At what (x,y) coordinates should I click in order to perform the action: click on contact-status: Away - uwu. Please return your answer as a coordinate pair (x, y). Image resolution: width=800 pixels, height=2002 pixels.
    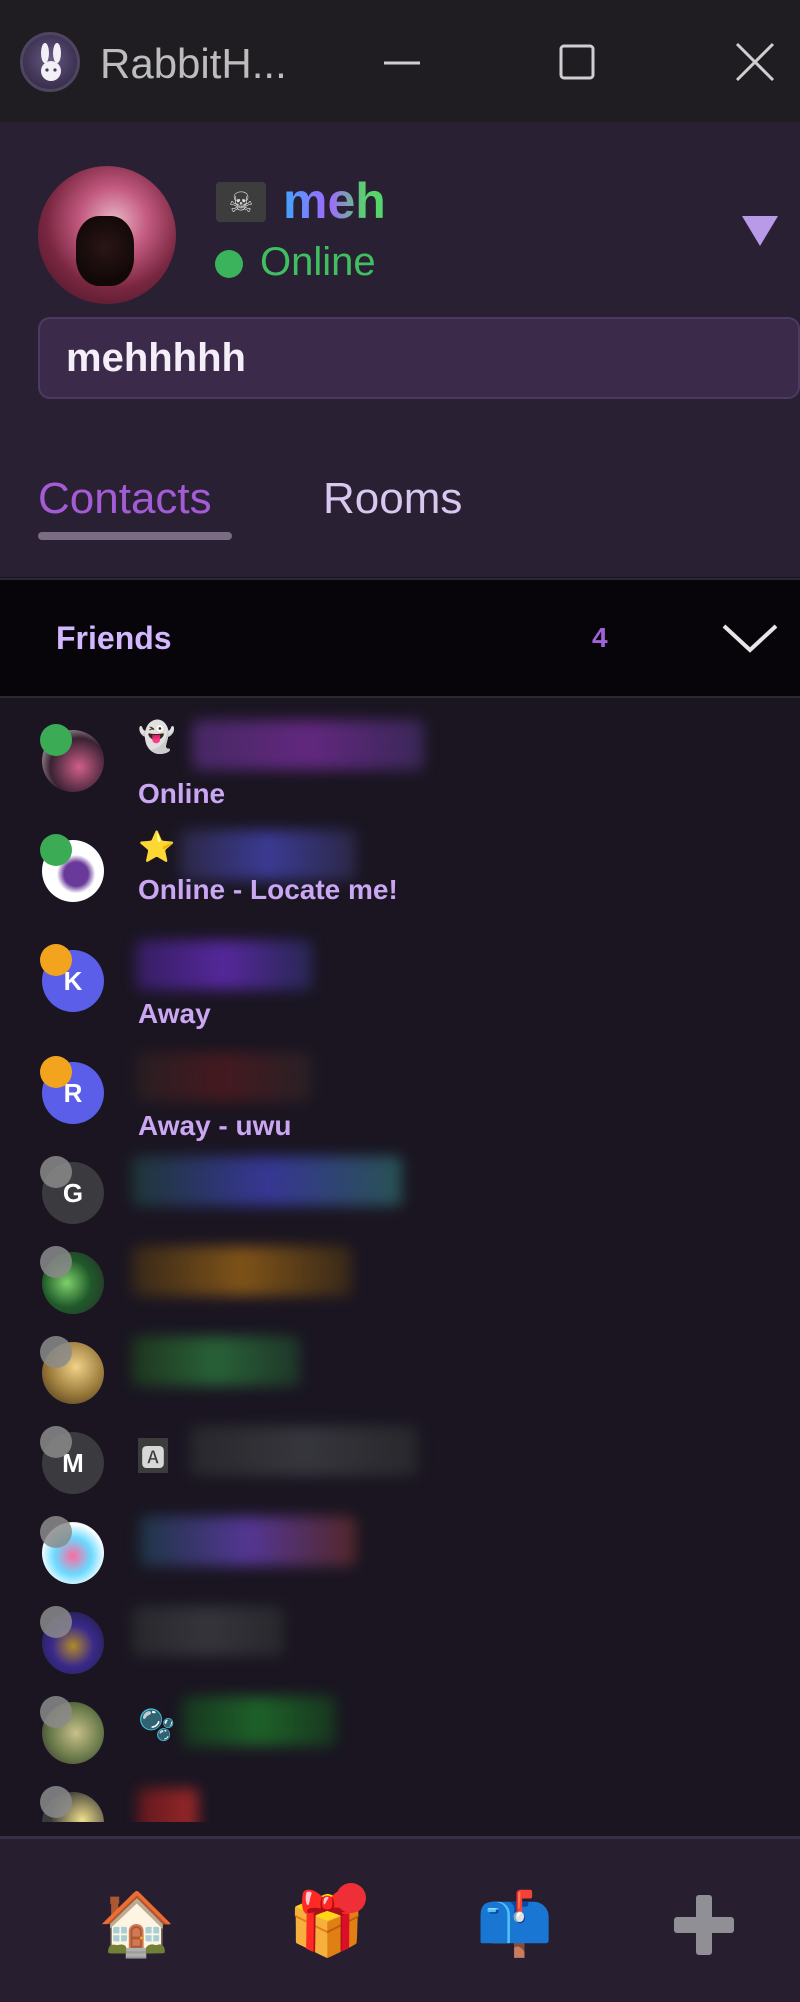
    Looking at the image, I should click on (215, 1125).